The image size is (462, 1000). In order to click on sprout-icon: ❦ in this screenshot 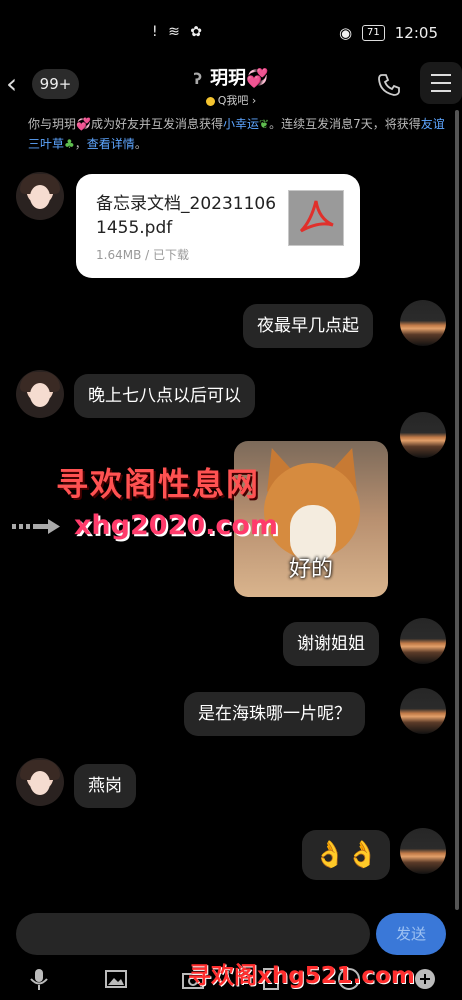, I will do `click(264, 124)`.